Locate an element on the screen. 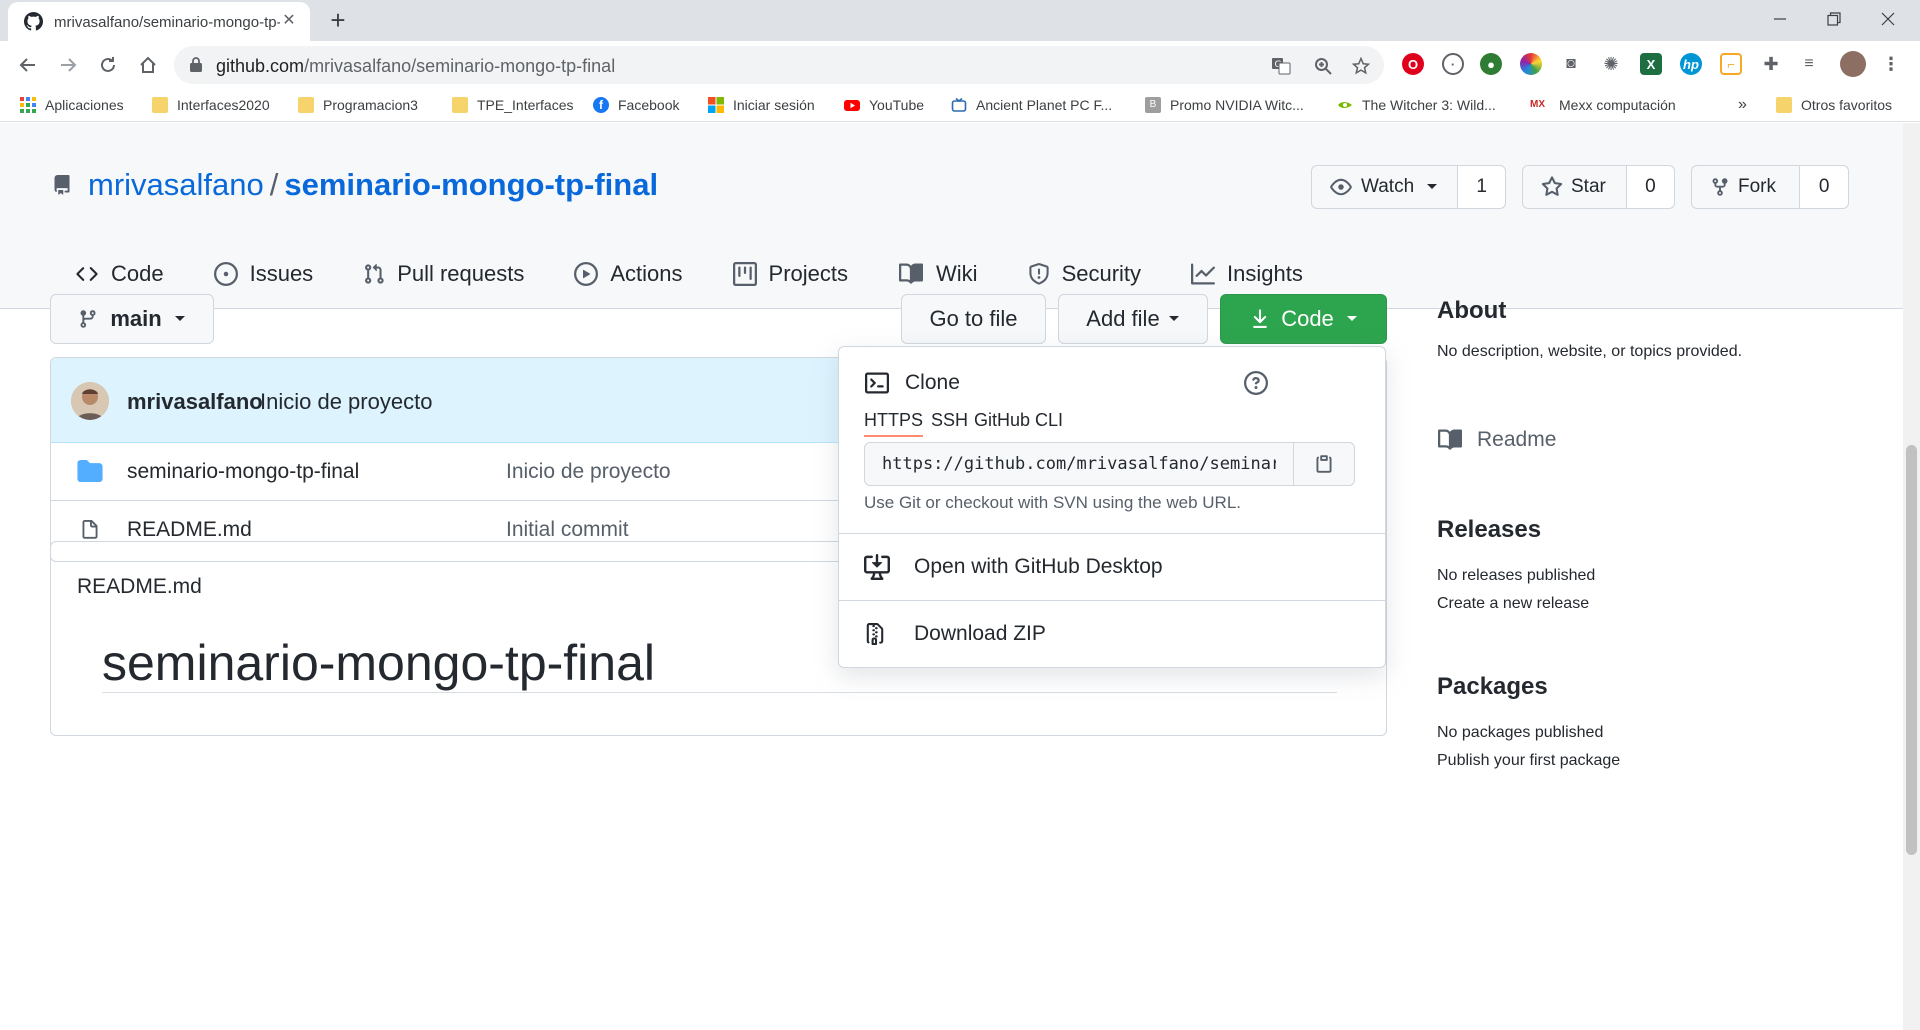 This screenshot has width=1920, height=1030. excel-extension-icon: X is located at coordinates (1651, 64).